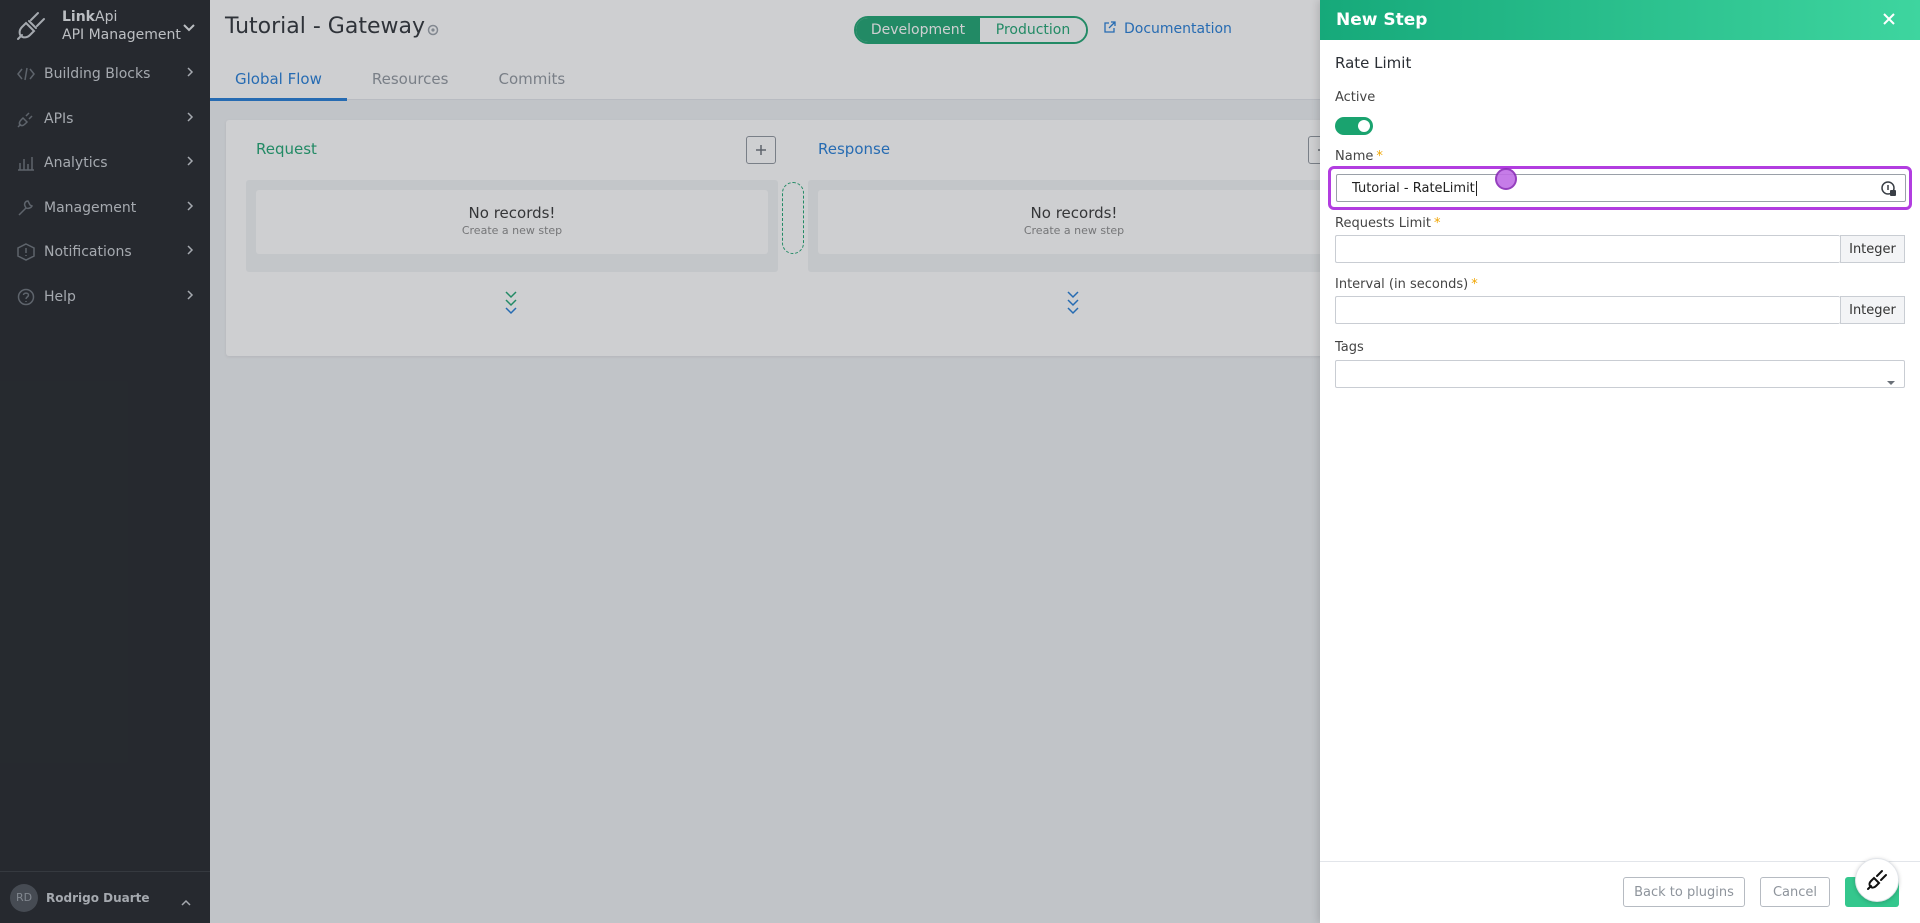 This screenshot has height=923, width=1920. I want to click on request-lane: No records! Create a new step, so click(512, 226).